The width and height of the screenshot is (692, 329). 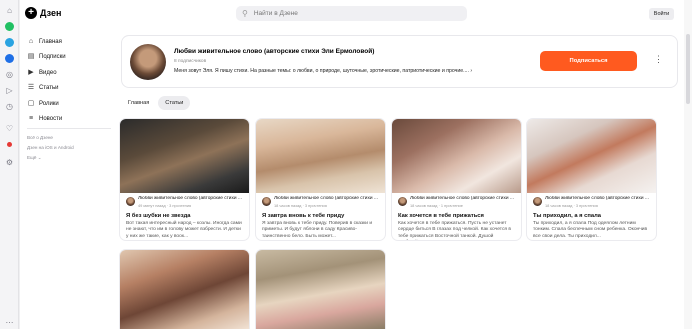 What do you see at coordinates (52, 57) in the screenshot?
I see `nav-label: Подписки` at bounding box center [52, 57].